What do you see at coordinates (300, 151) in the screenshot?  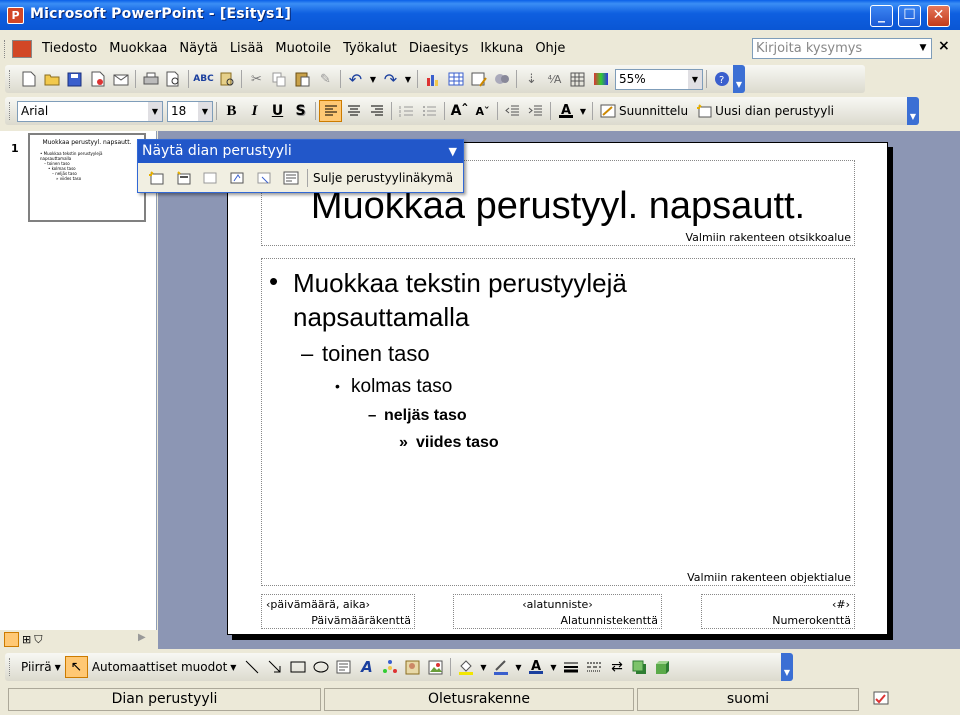 I see `master-toolbar-title-bar: Näytä dian perustyyli ▼` at bounding box center [300, 151].